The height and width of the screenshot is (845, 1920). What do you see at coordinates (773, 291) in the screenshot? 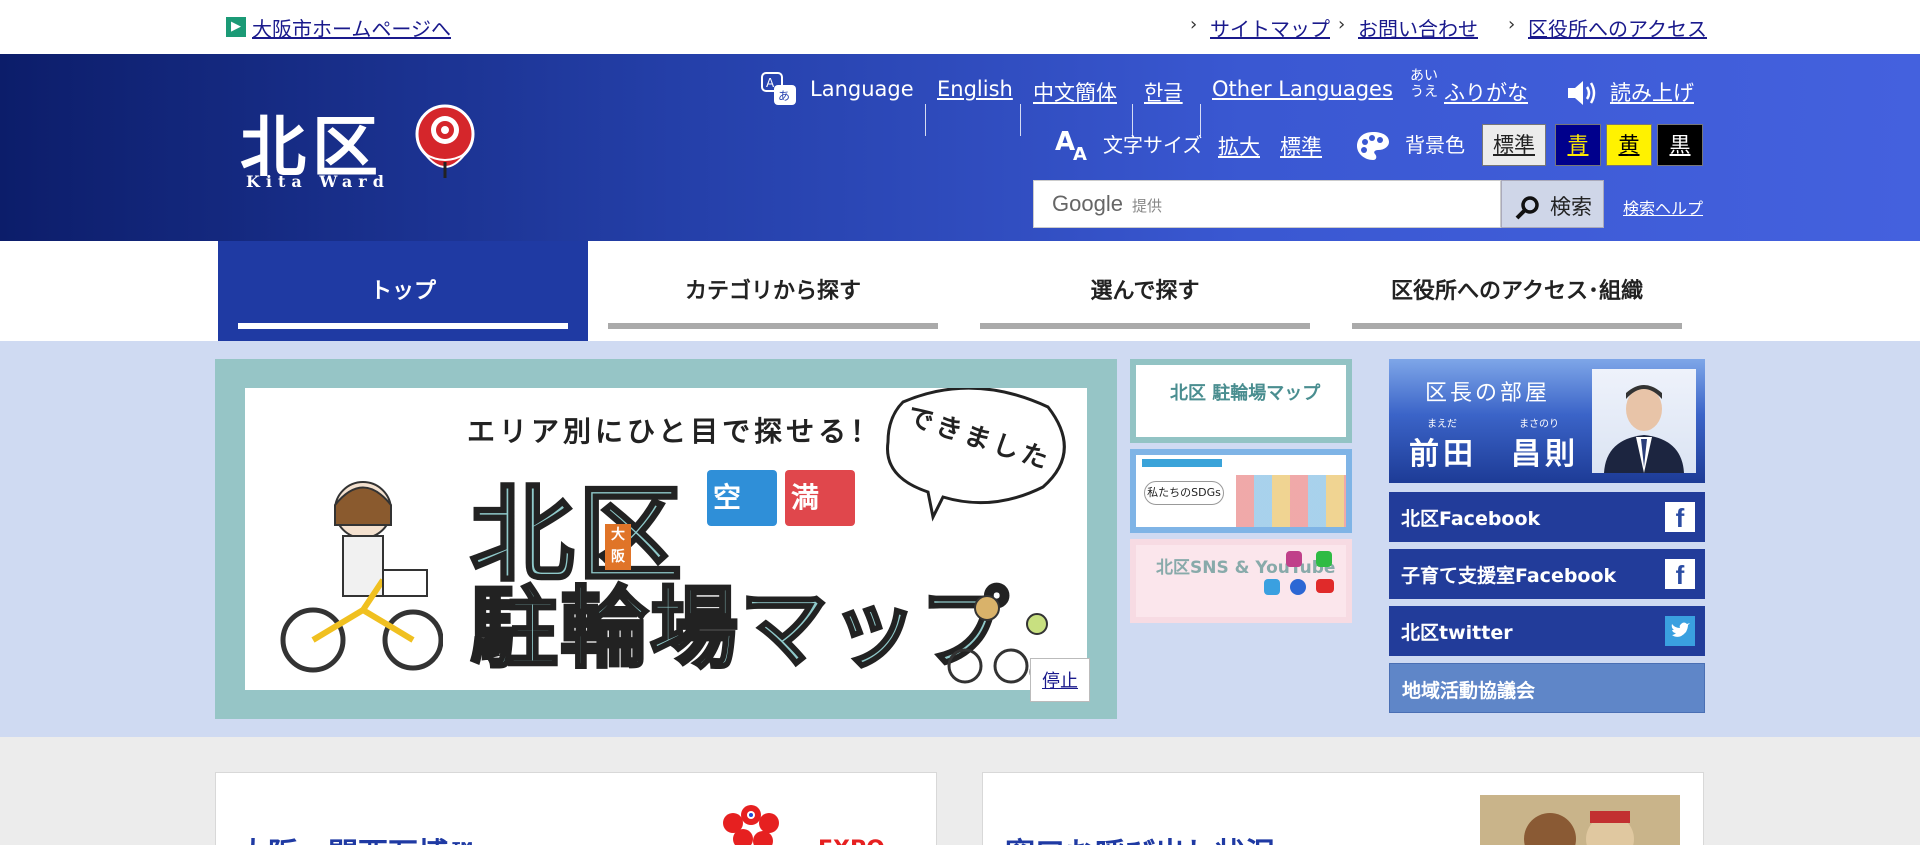
I see `tab-category: カテゴリから探す` at bounding box center [773, 291].